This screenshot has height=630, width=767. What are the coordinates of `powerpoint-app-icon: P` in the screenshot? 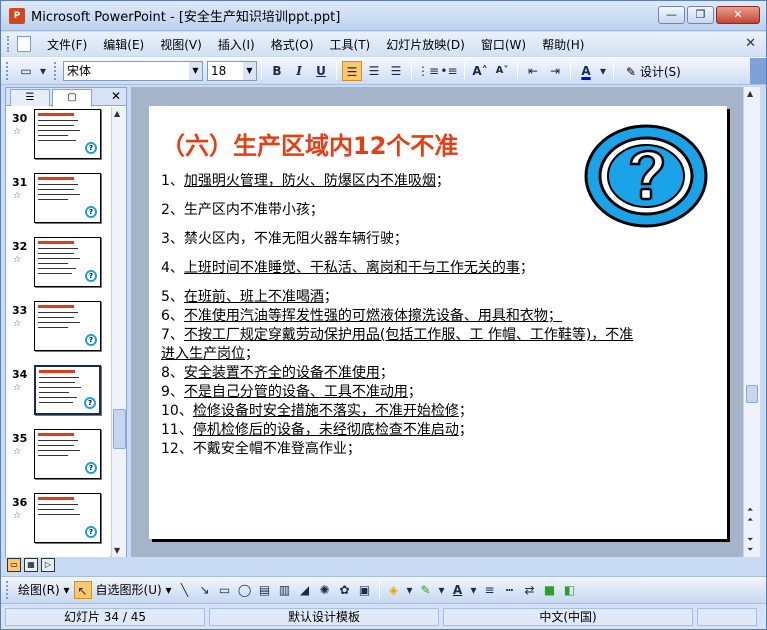 It's located at (17, 15).